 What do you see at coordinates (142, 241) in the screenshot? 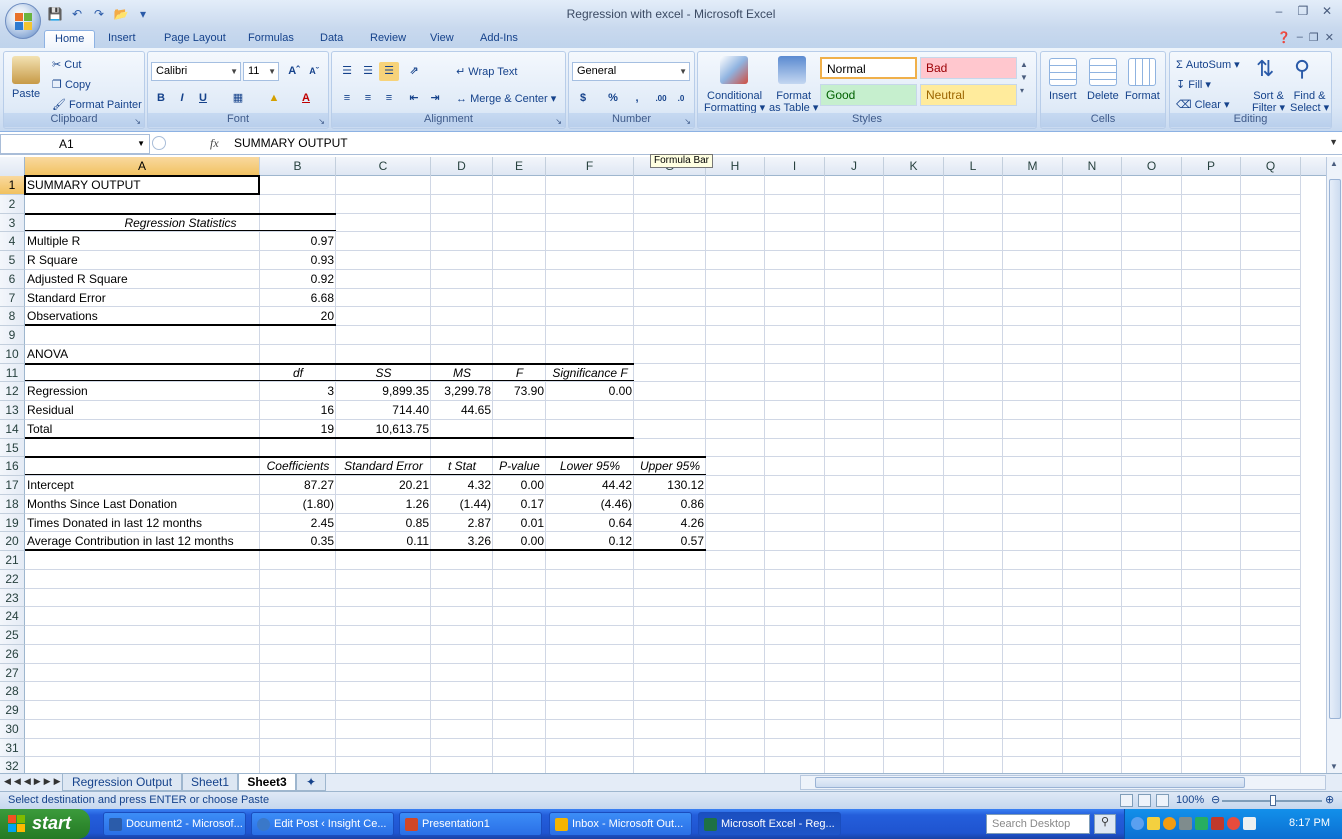
I see `cell-a4: Multiple R` at bounding box center [142, 241].